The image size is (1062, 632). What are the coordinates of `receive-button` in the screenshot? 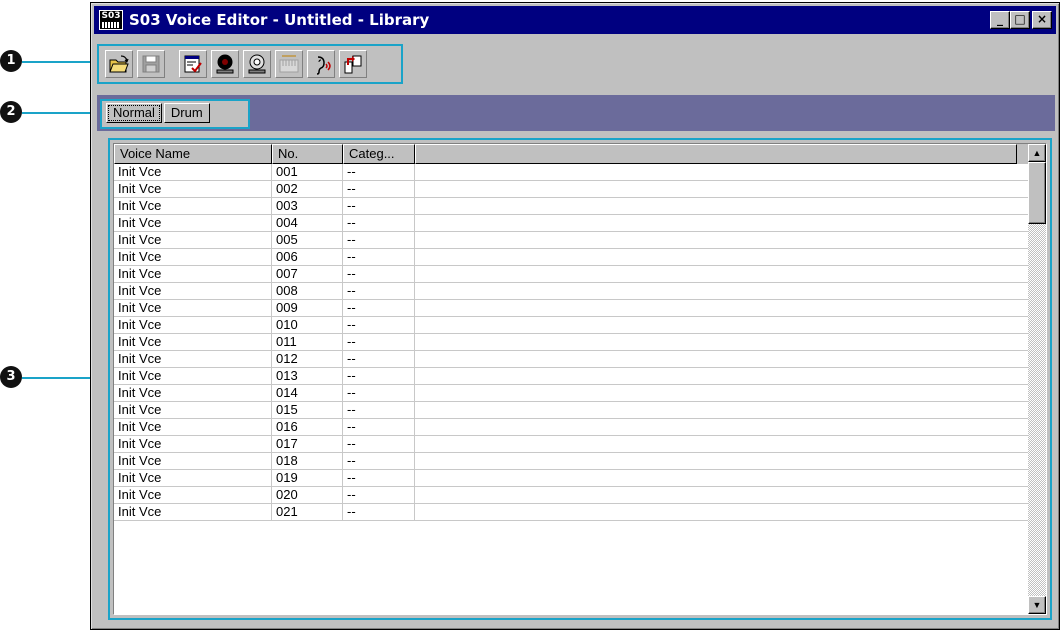 It's located at (225, 64).